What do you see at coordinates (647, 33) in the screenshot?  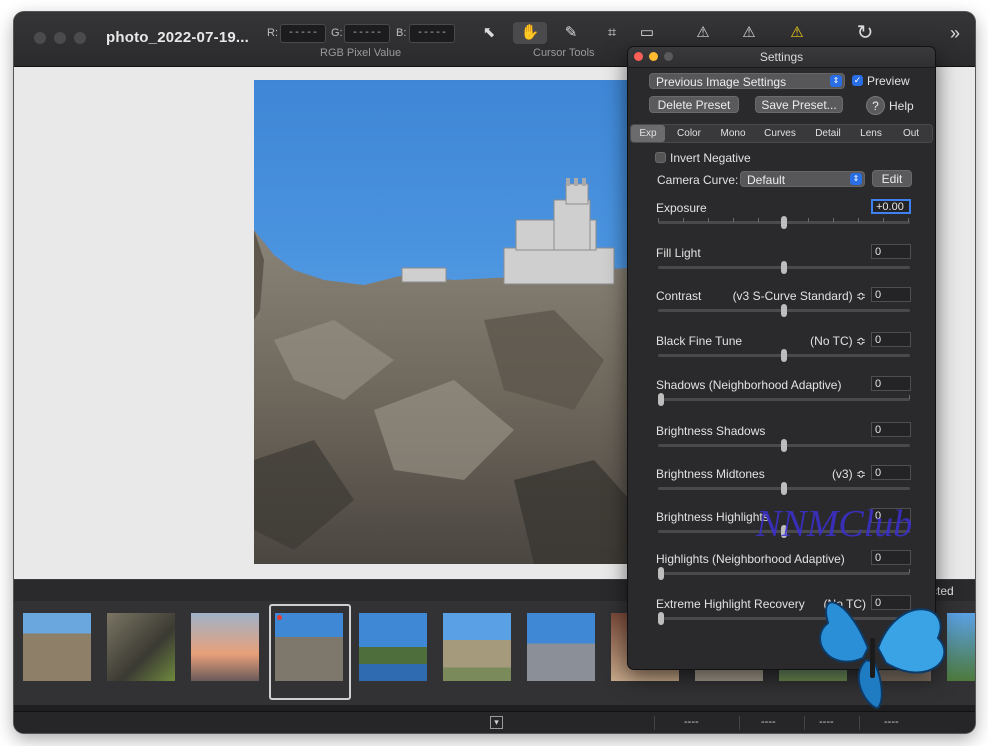 I see `white-balance-icon: ▭` at bounding box center [647, 33].